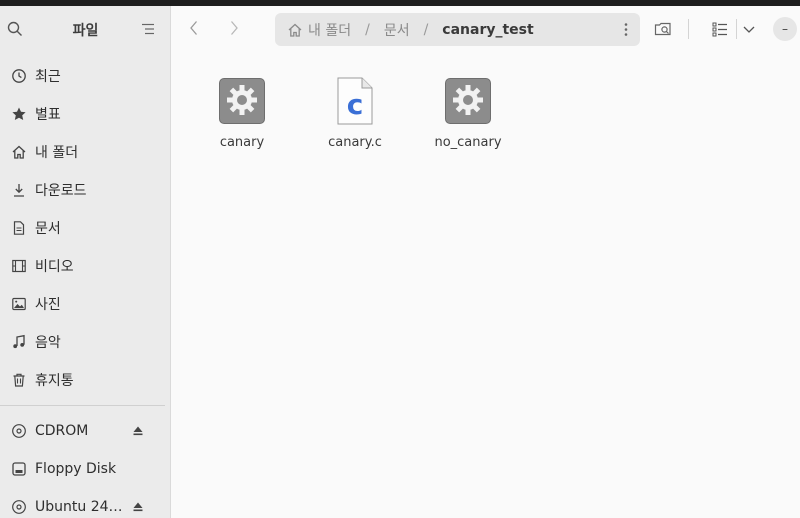  I want to click on music-icon, so click(19, 342).